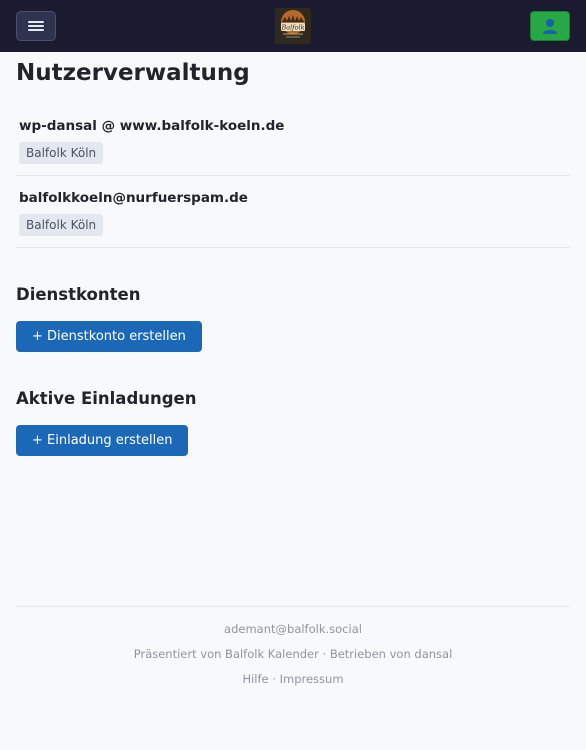 This screenshot has height=750, width=586. Describe the element at coordinates (391, 654) in the screenshot. I see `operated-by-link: Betrieben von dansal` at that location.